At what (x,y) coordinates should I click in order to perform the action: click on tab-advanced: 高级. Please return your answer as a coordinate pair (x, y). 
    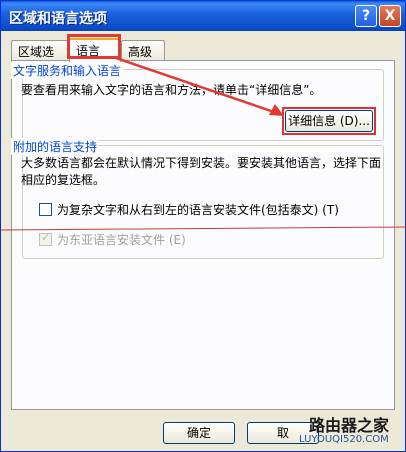
    Looking at the image, I should click on (143, 50).